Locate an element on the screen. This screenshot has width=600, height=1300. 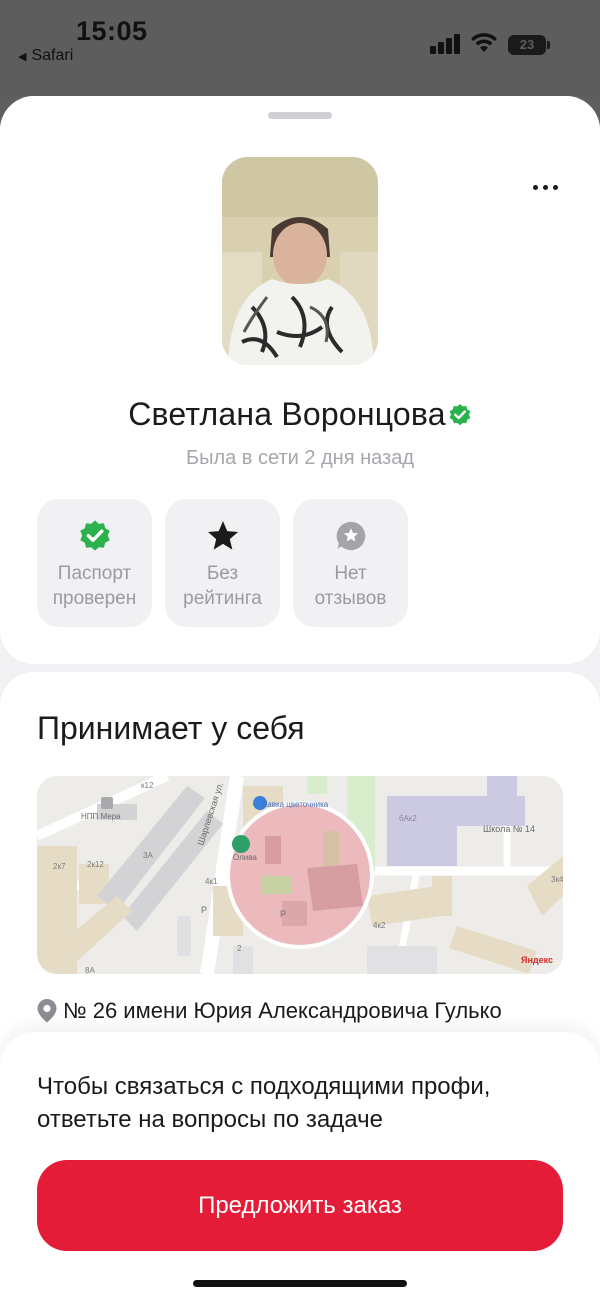
address-row: № 26 имени Юрия Александровича Гулько is located at coordinates (269, 1011).